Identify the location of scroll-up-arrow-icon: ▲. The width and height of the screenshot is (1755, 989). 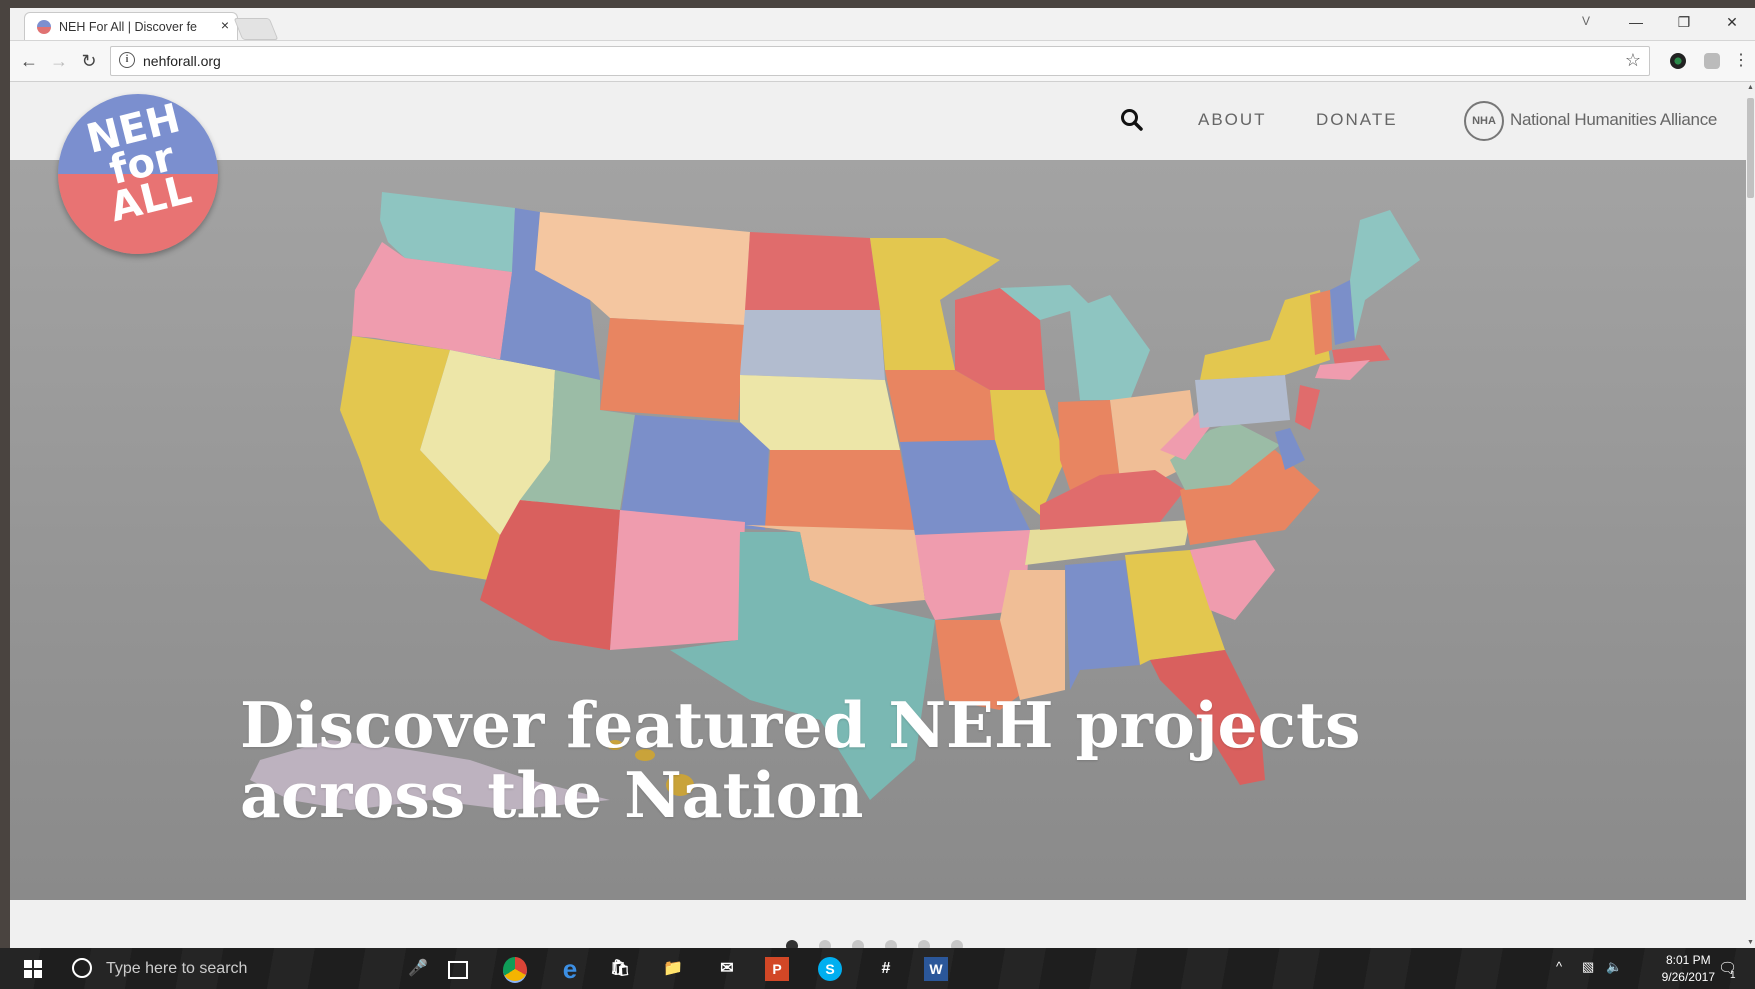
(1750, 87).